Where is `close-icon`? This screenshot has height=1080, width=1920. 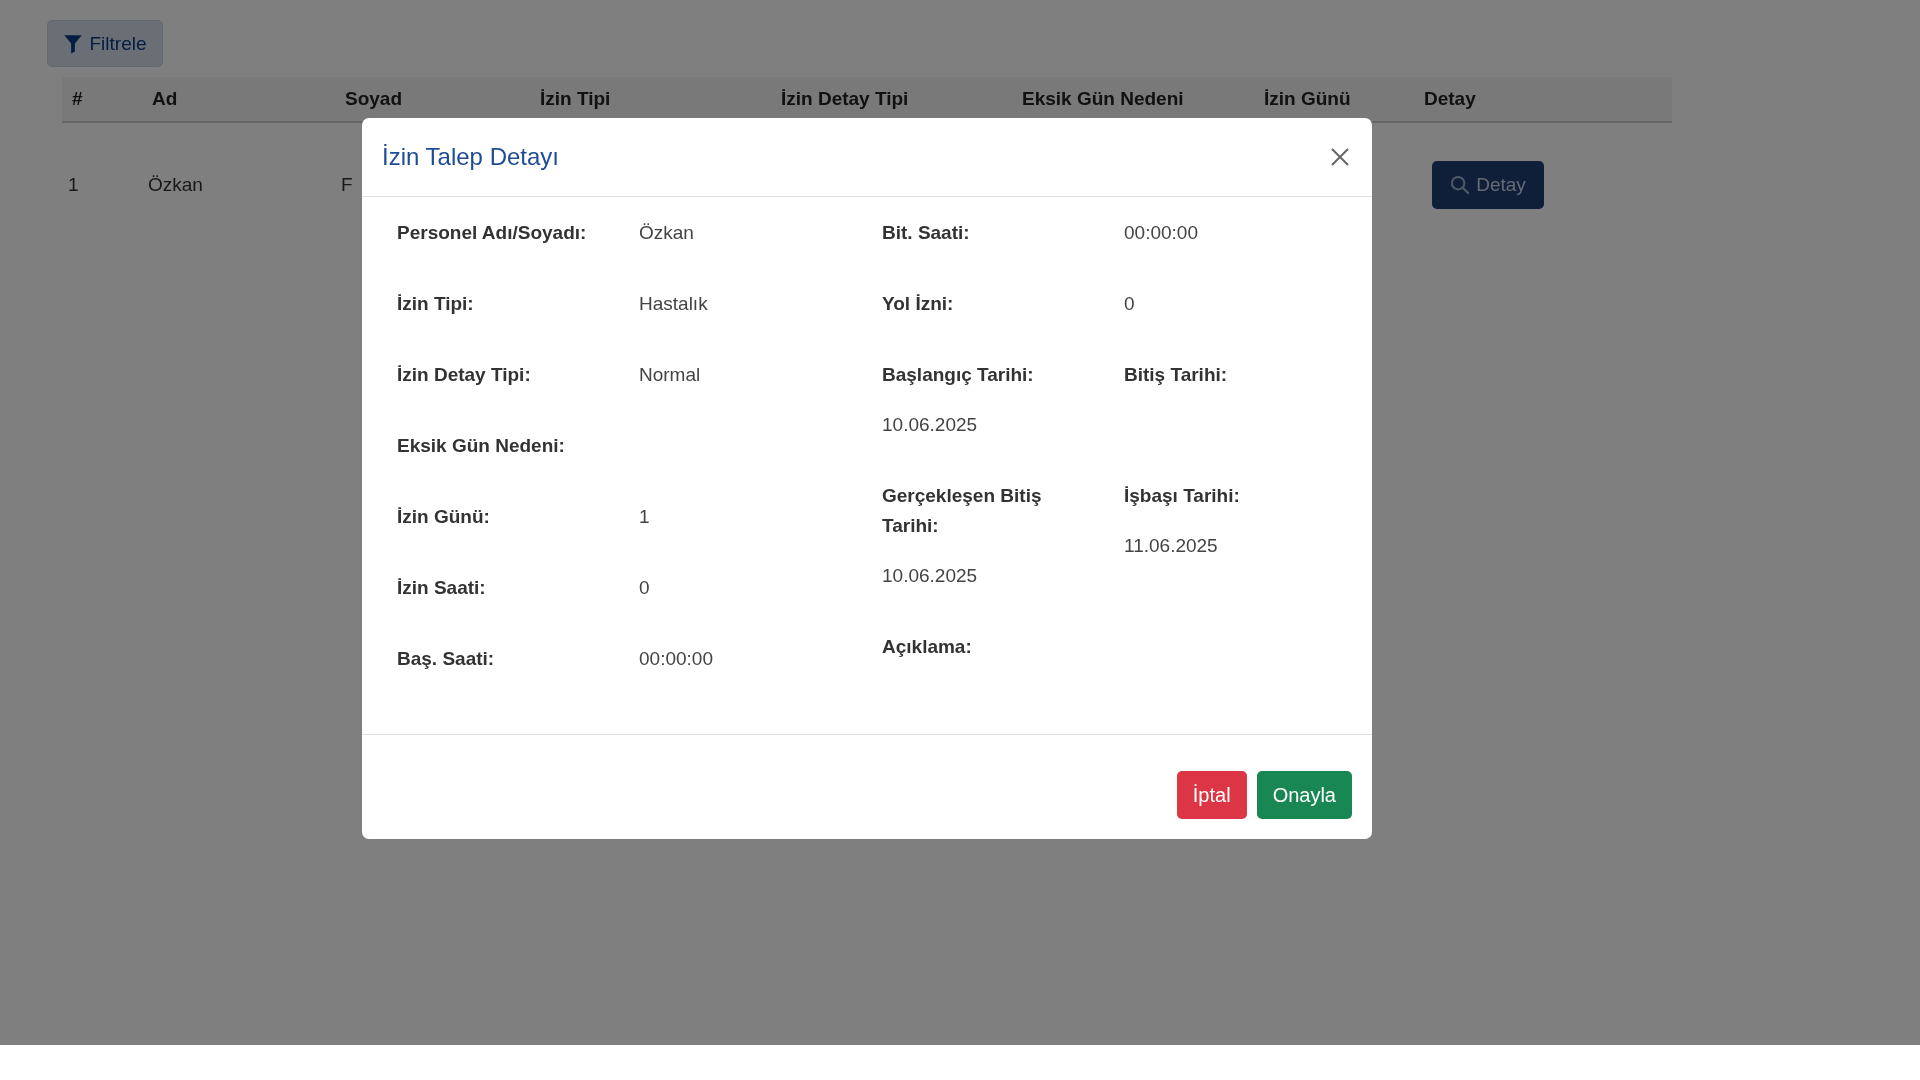
close-icon is located at coordinates (1340, 157).